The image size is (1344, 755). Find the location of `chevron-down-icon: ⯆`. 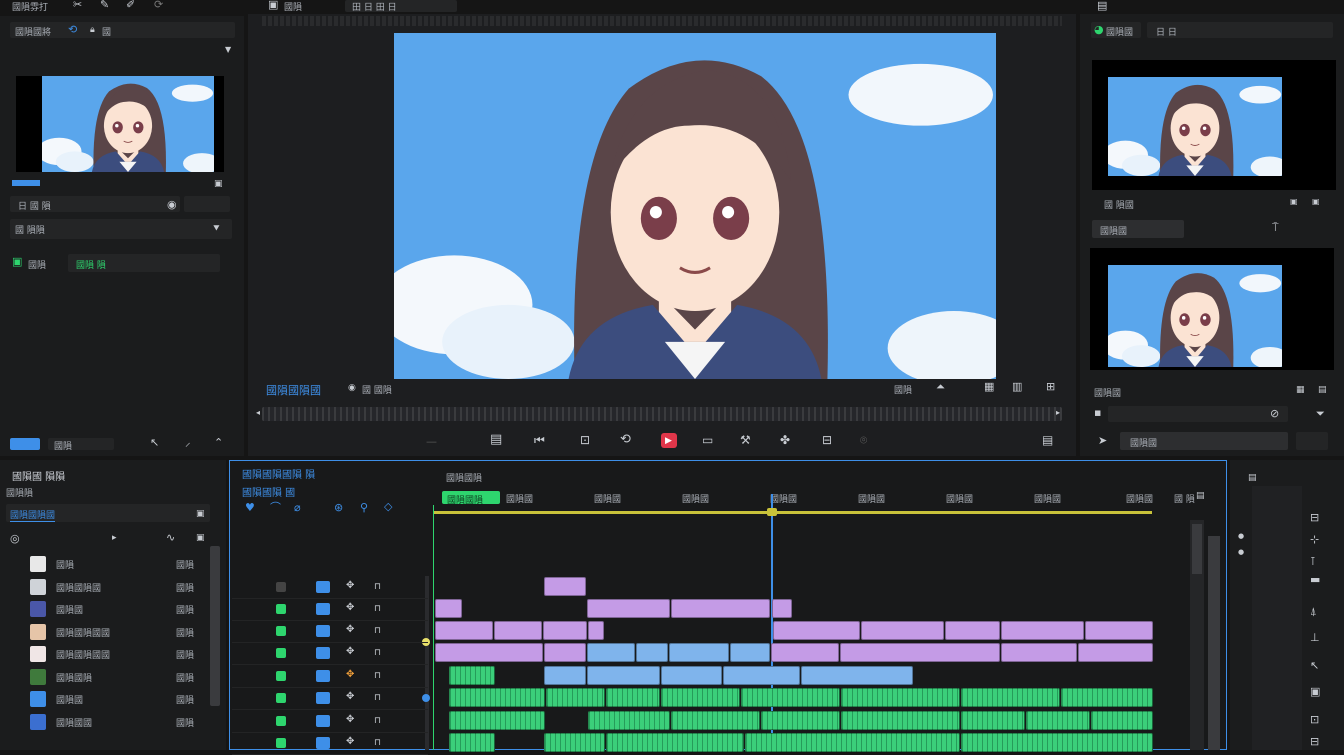

chevron-down-icon: ⯆ is located at coordinates (216, 229).